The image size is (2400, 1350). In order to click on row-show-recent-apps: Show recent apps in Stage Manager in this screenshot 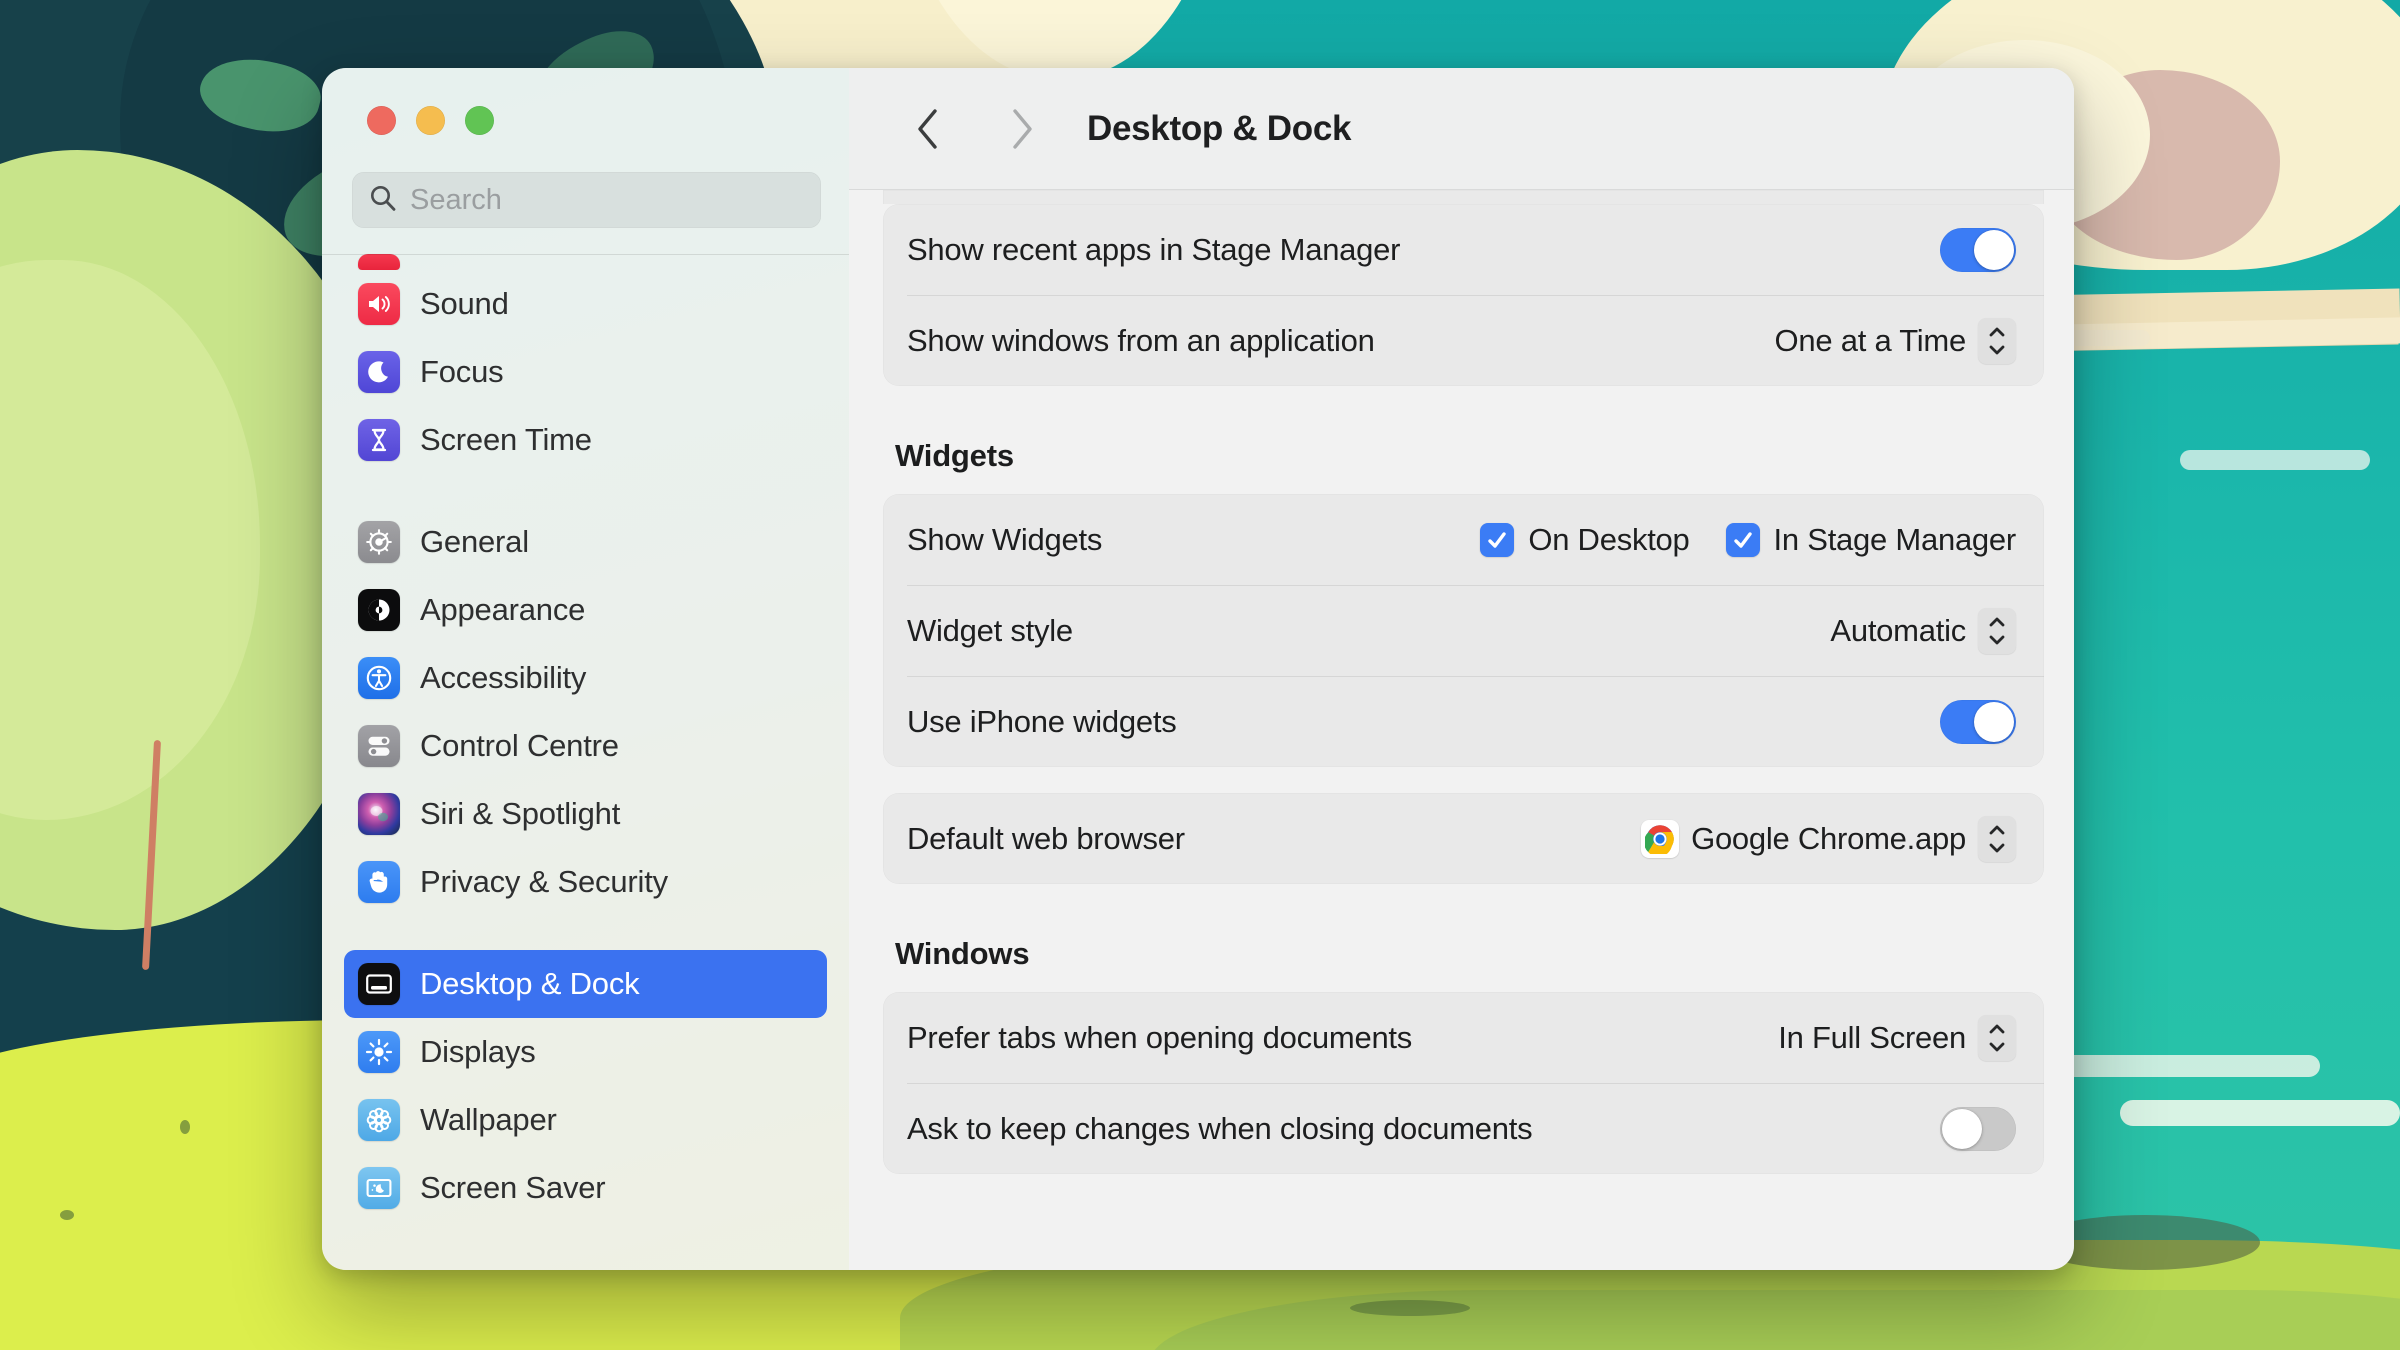, I will do `click(1463, 249)`.